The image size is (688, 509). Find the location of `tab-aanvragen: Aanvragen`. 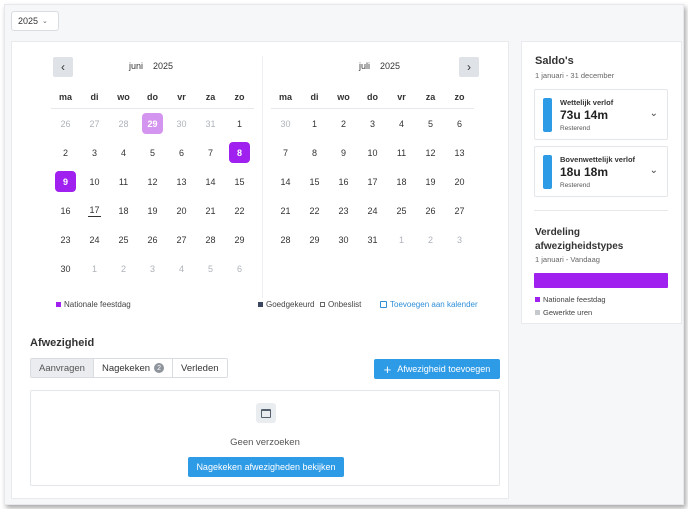

tab-aanvragen: Aanvragen is located at coordinates (62, 368).